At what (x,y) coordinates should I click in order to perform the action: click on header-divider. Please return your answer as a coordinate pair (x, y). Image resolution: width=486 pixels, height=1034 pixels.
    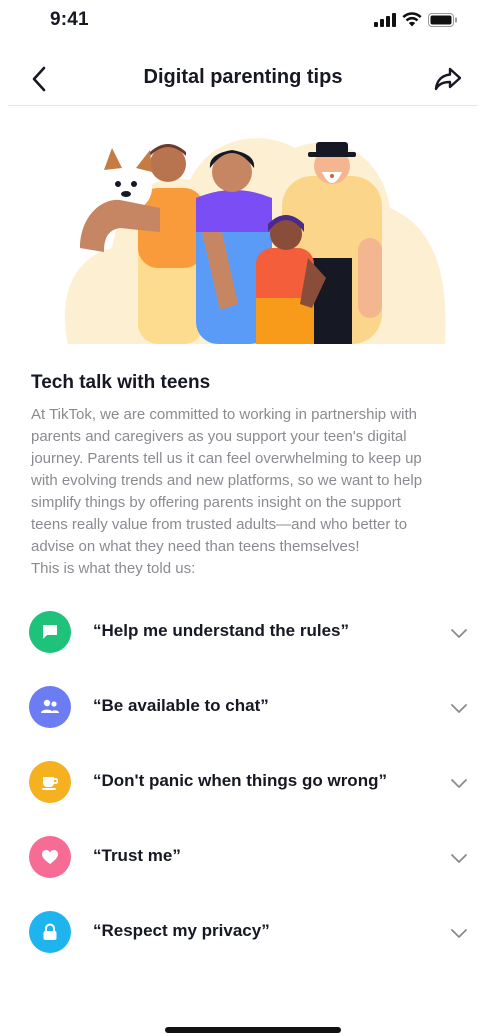
    Looking at the image, I should click on (243, 105).